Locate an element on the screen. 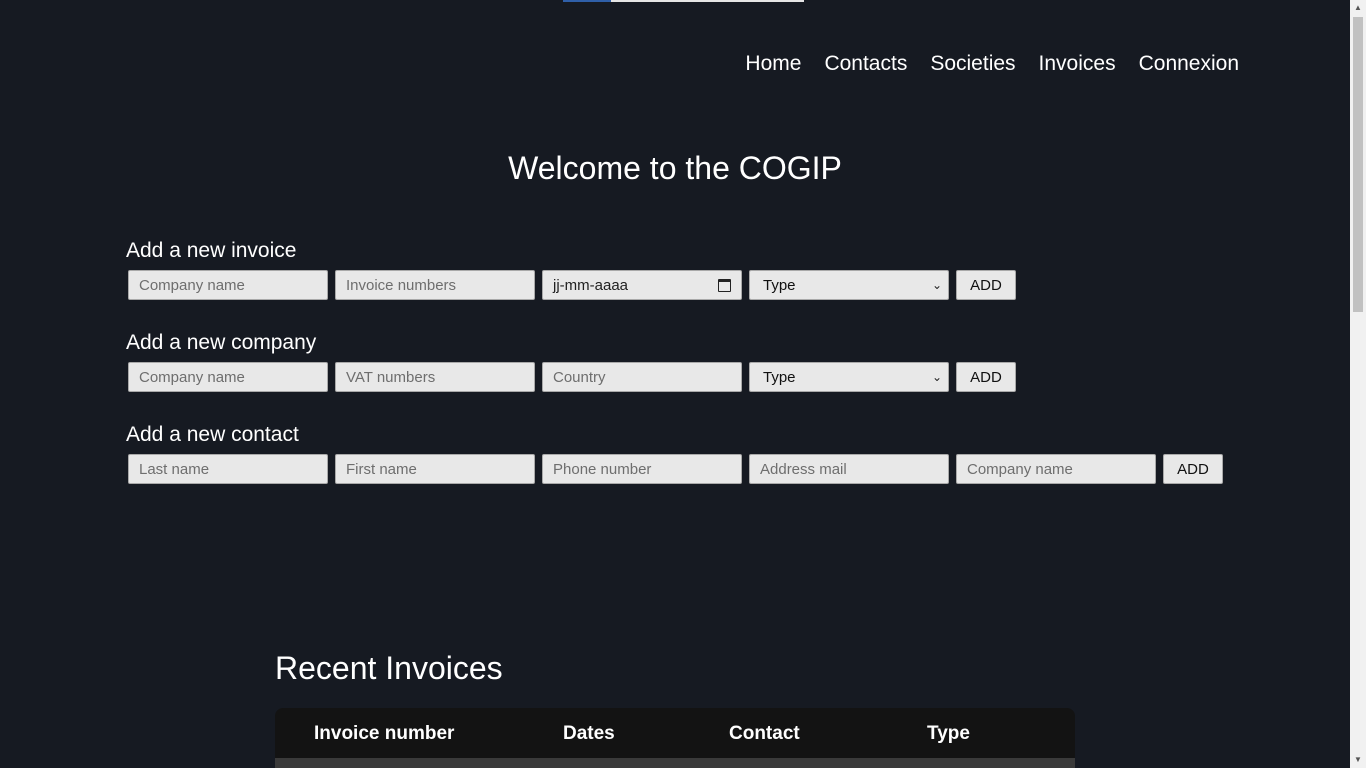  scroll-up-arrow-icon: ▲ is located at coordinates (1358, 8).